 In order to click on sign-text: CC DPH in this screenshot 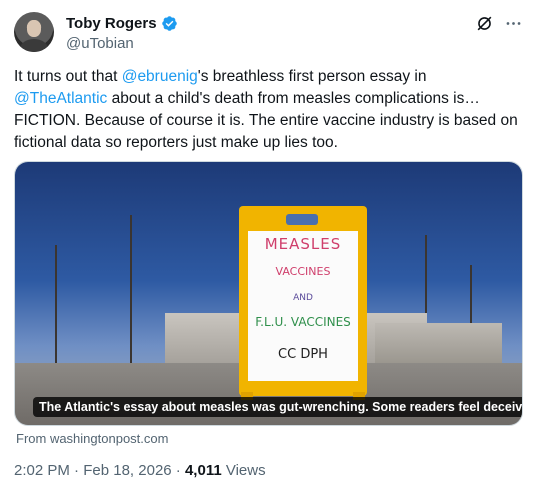, I will do `click(303, 354)`.